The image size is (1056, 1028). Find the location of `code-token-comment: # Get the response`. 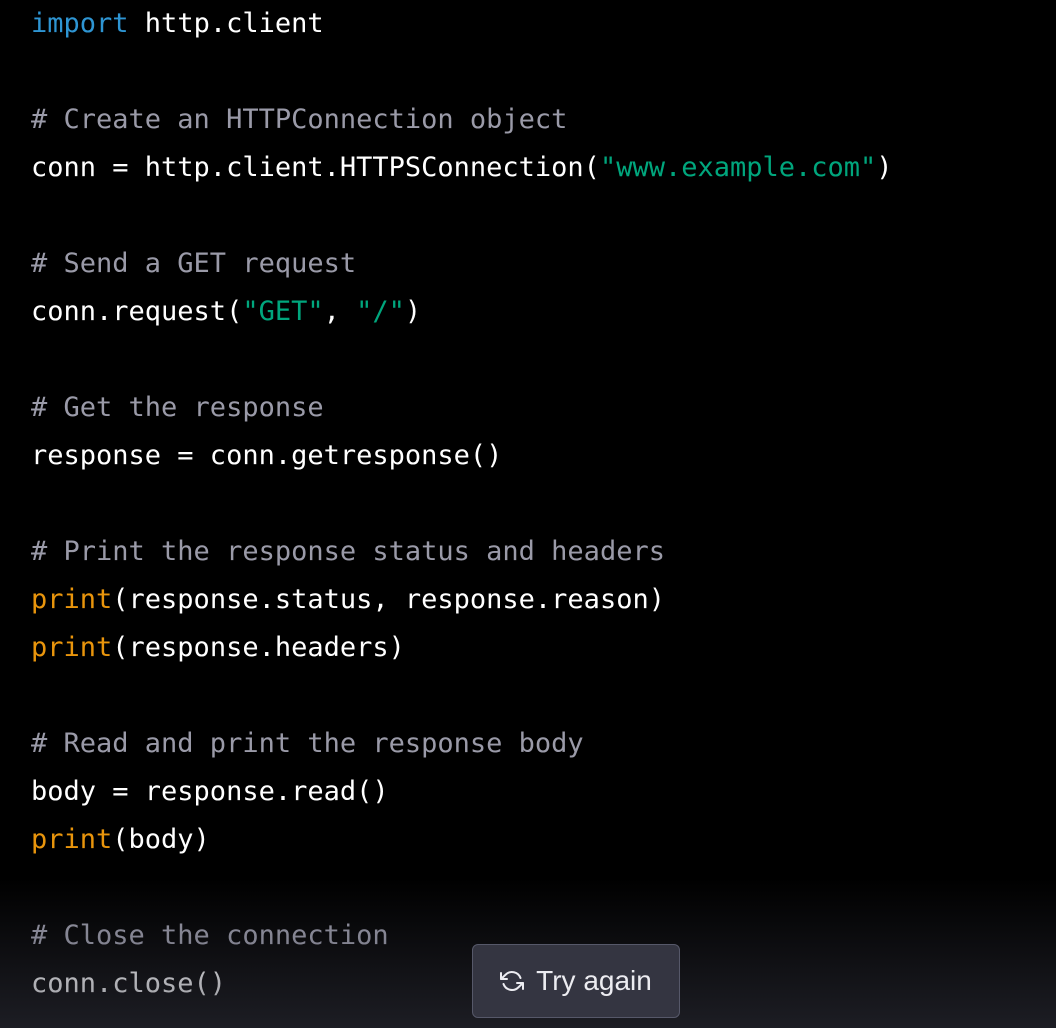

code-token-comment: # Get the response is located at coordinates (177, 407).